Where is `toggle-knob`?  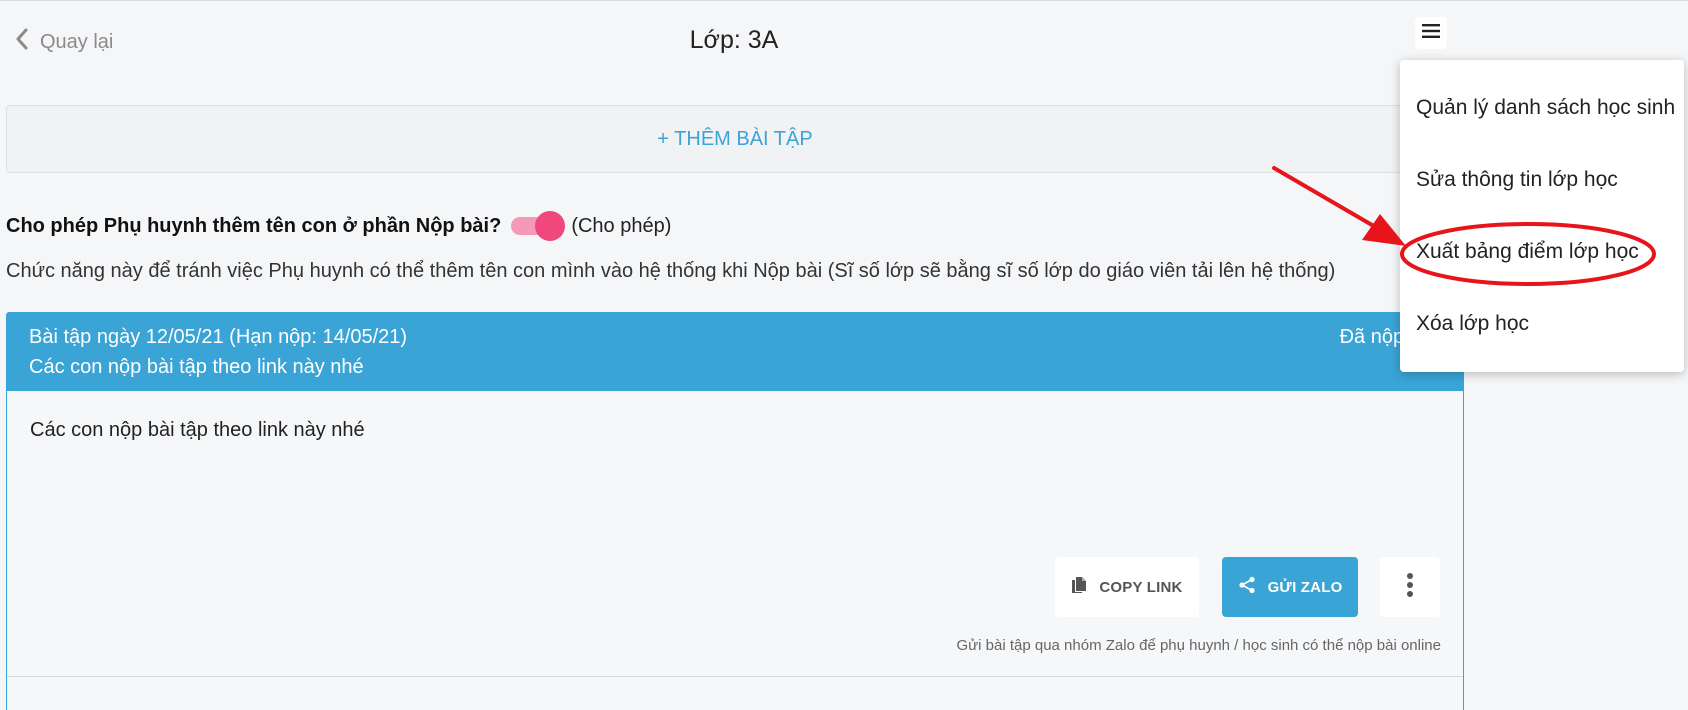
toggle-knob is located at coordinates (550, 226).